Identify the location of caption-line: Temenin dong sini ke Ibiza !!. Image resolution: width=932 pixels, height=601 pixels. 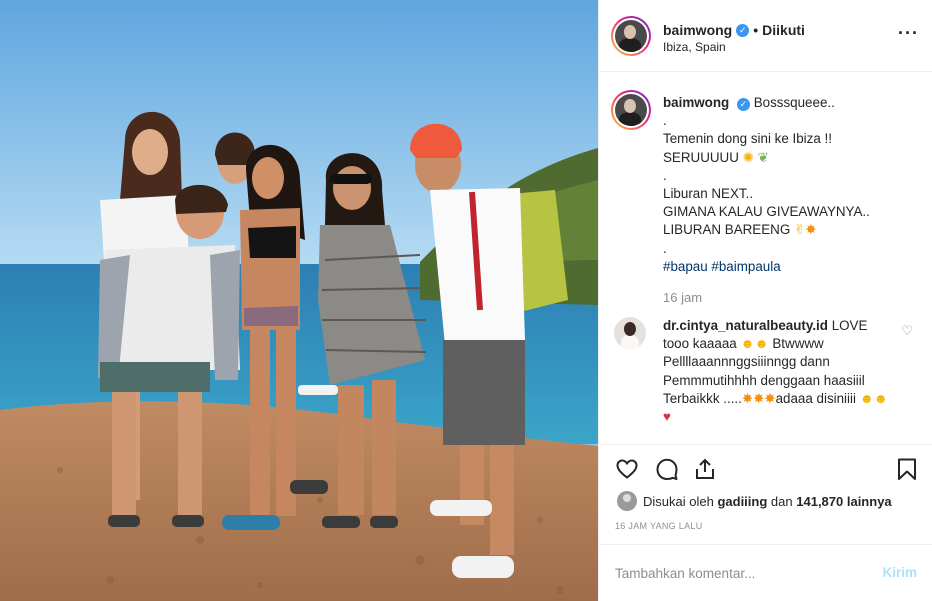
(747, 139).